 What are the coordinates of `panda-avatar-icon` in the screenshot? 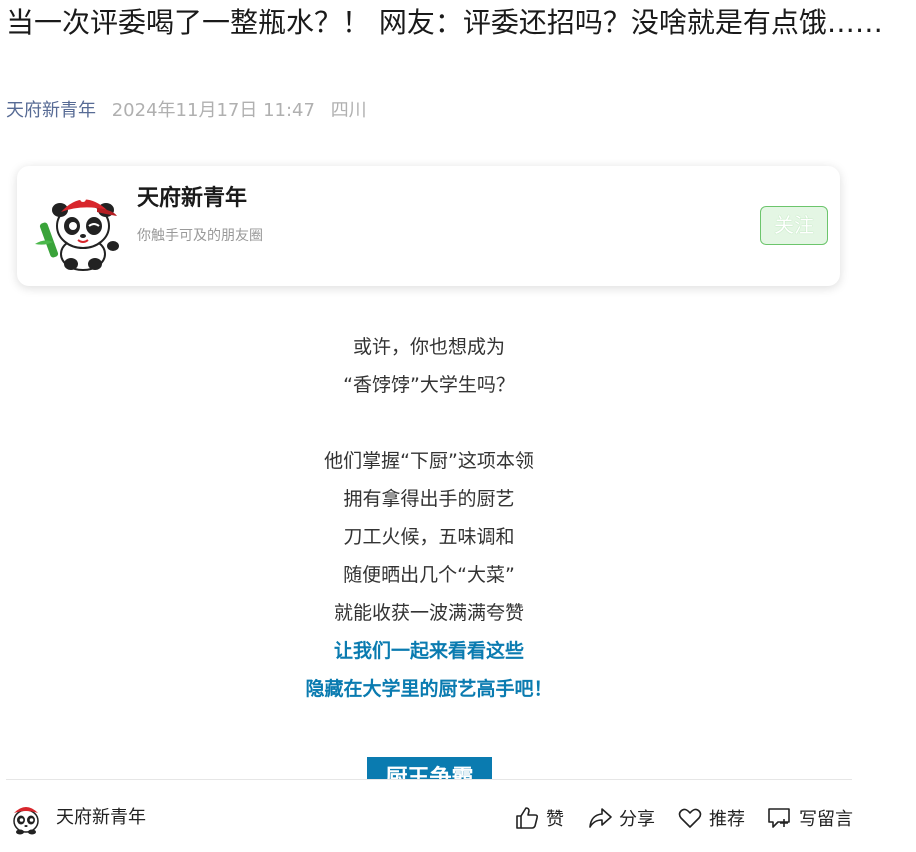 It's located at (26, 817).